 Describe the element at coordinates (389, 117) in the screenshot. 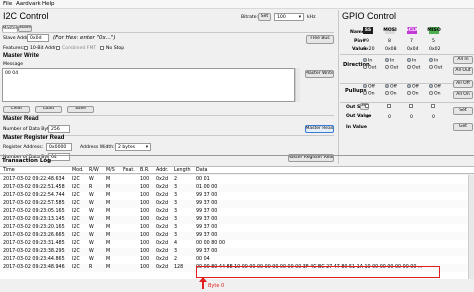

I see `in-value-mosi: 0` at that location.